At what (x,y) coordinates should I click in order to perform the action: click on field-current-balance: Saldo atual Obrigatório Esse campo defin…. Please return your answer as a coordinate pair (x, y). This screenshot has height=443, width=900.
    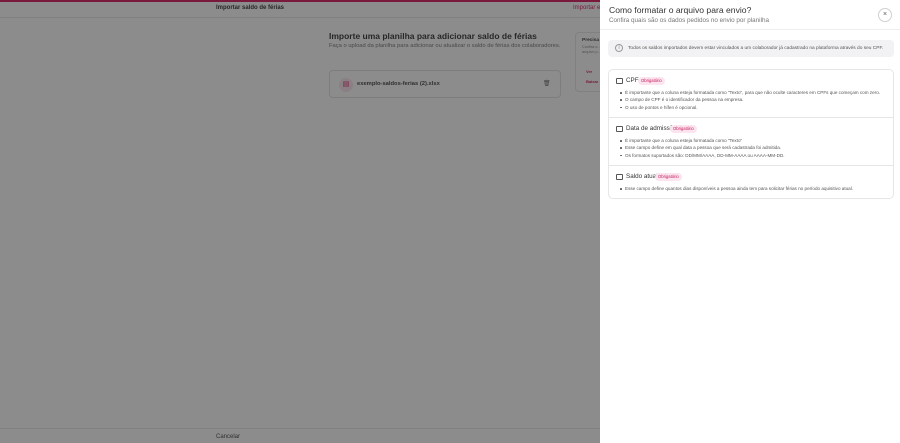
    Looking at the image, I should click on (751, 182).